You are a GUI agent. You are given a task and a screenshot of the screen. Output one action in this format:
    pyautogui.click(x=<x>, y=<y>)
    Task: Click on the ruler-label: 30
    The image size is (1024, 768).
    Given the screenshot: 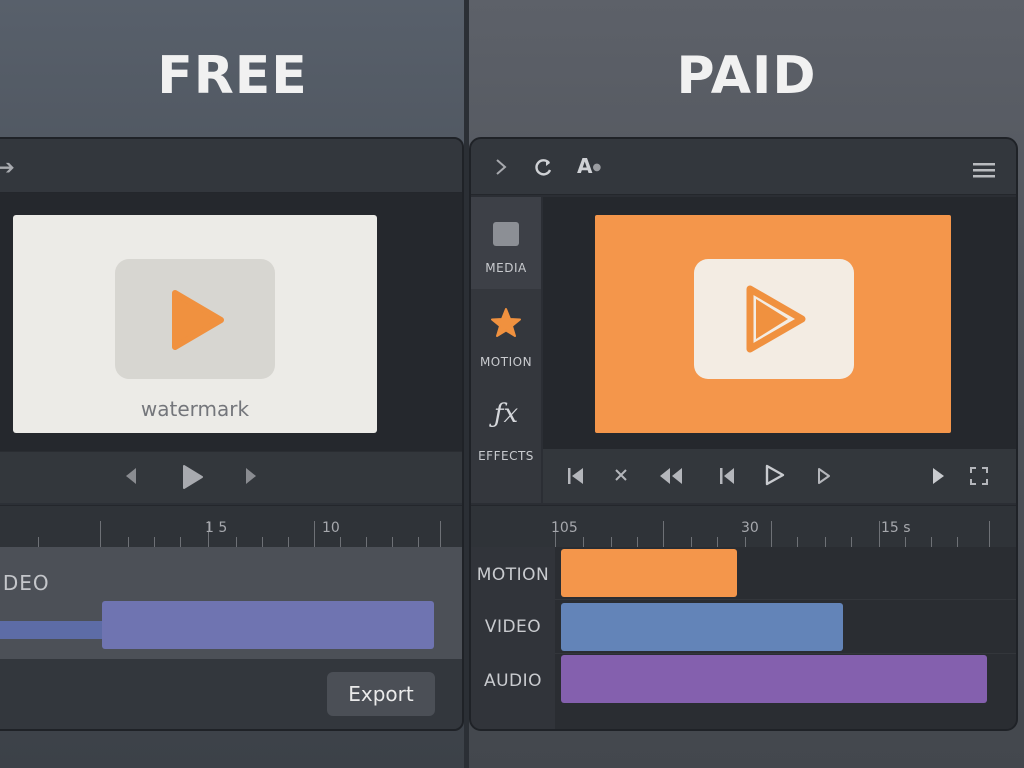 What is the action you would take?
    pyautogui.click(x=750, y=528)
    